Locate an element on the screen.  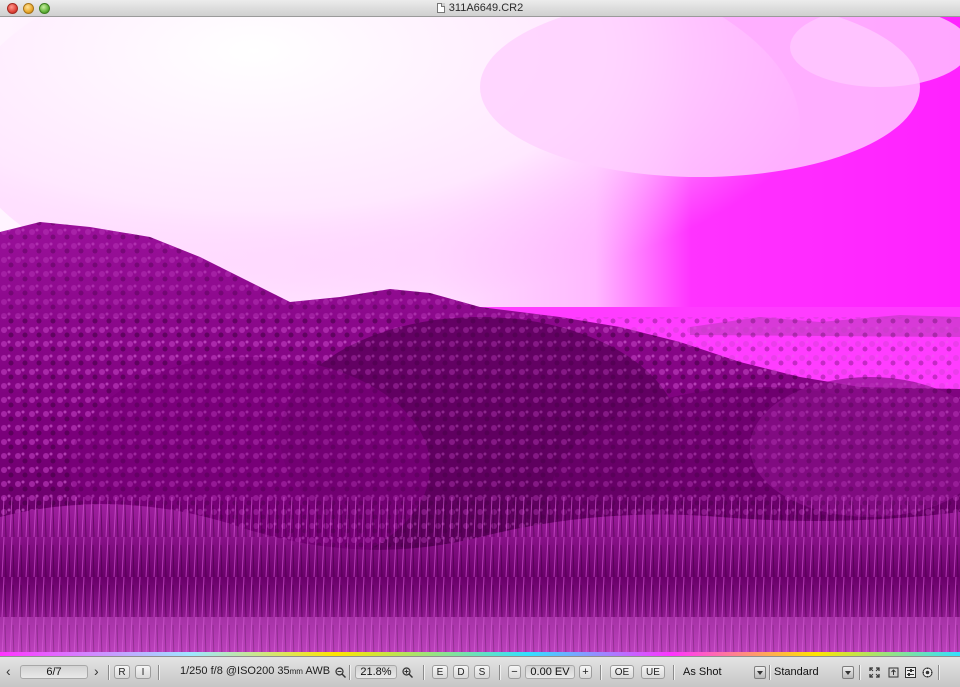
export-icon is located at coordinates (893, 672).